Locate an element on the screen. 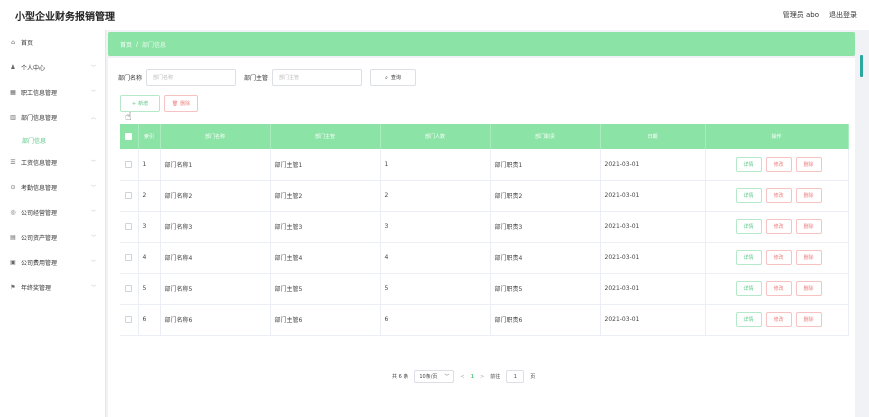  table-cell: 1 is located at coordinates (149, 165).